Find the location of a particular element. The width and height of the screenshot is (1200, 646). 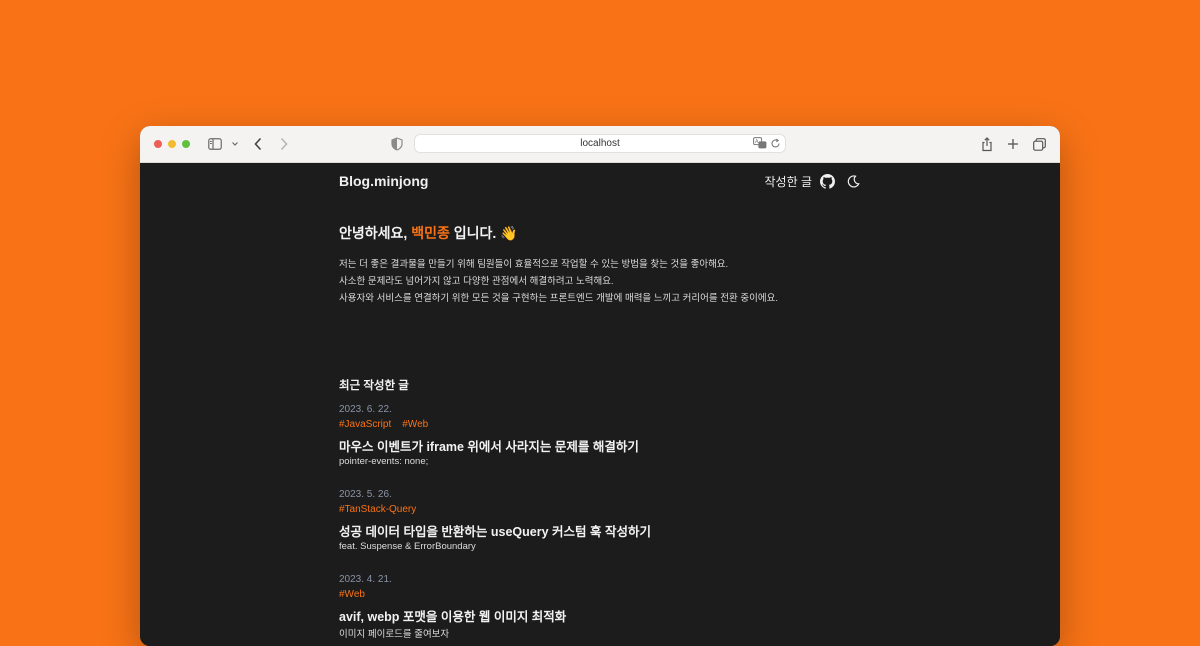

svg-text: A is located at coordinates (757, 142).